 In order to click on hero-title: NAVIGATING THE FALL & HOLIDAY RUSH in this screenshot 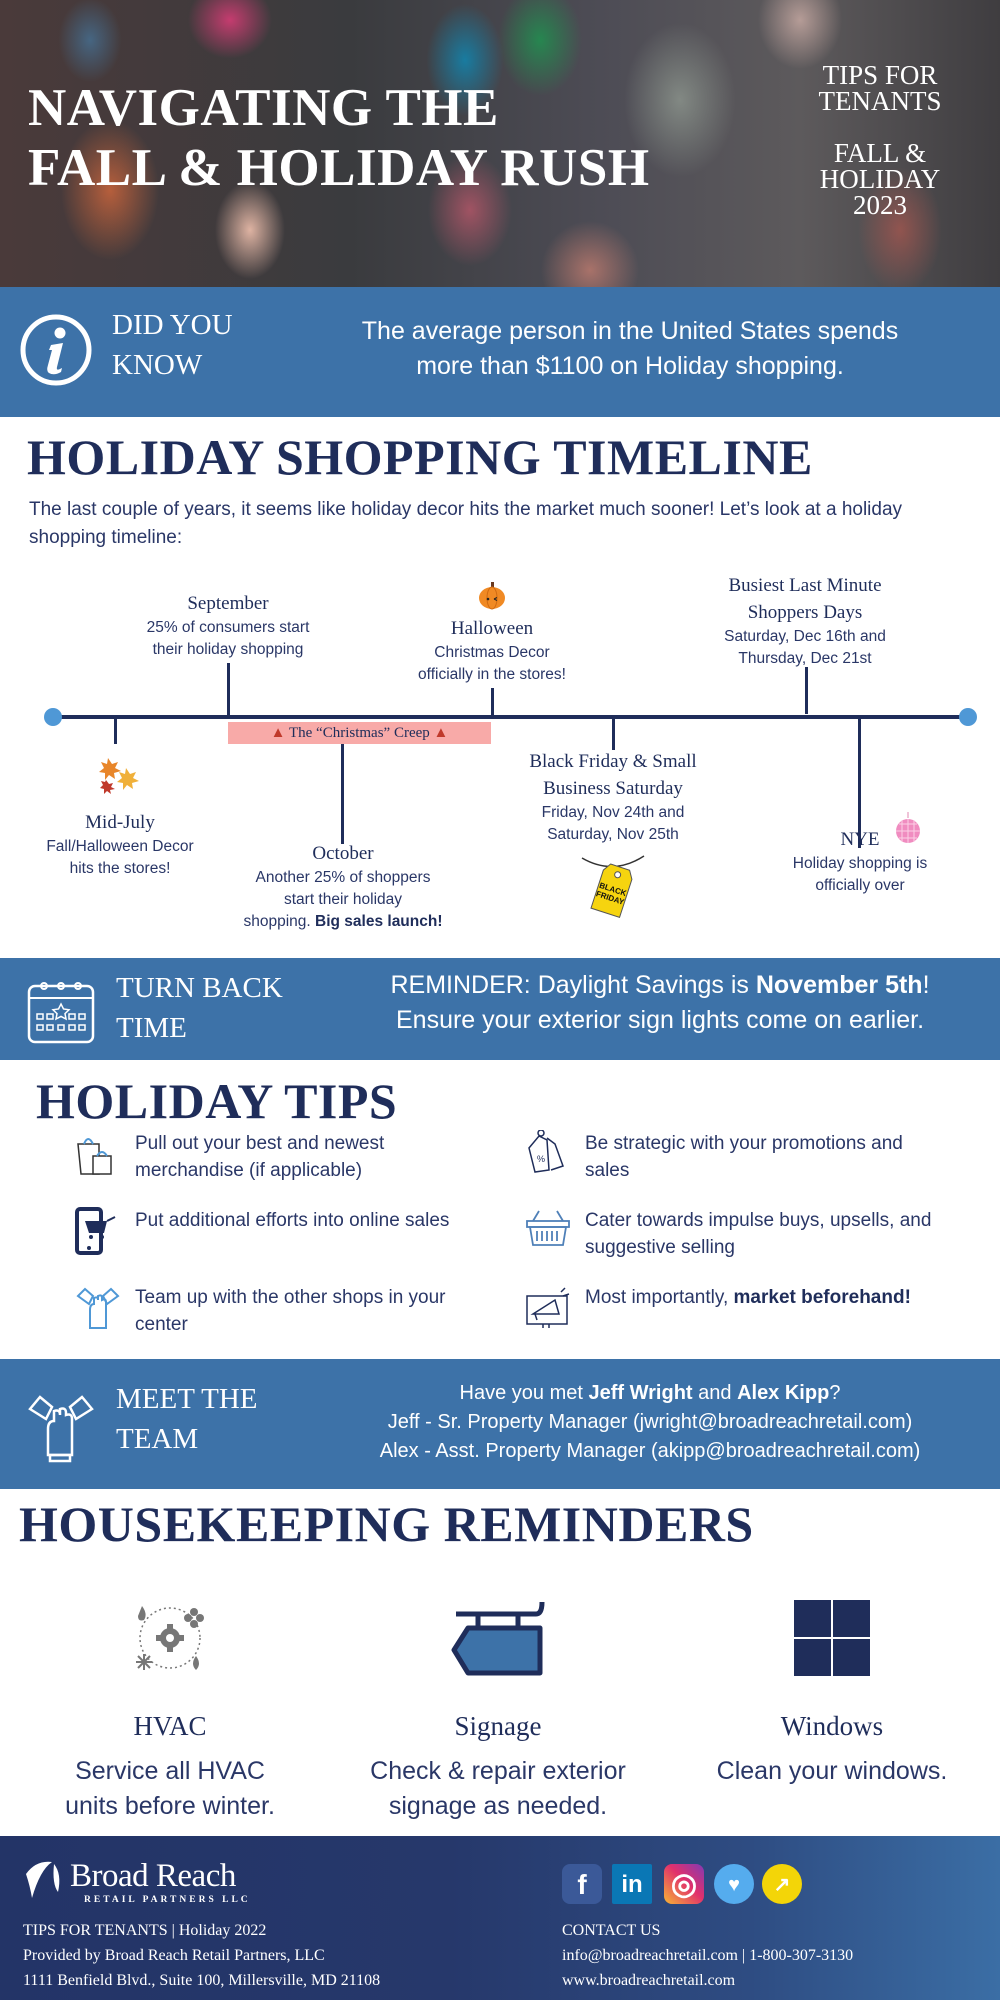, I will do `click(339, 138)`.